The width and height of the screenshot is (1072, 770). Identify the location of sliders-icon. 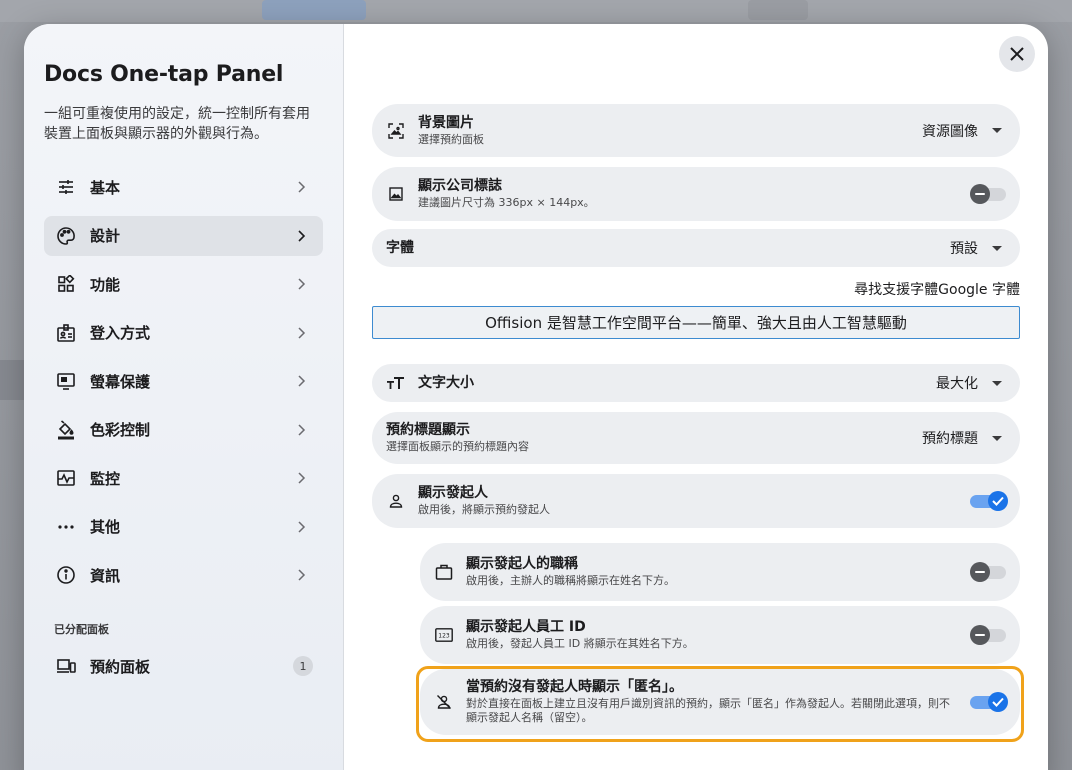
(66, 187).